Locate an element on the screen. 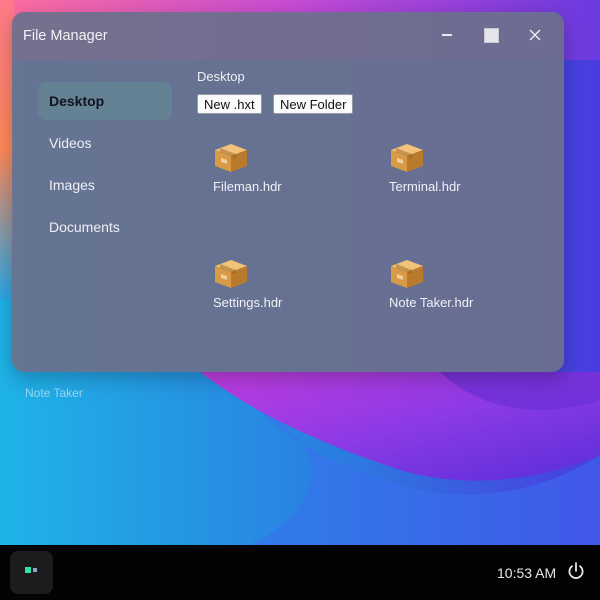 Image resolution: width=600 pixels, height=600 pixels. close-button is located at coordinates (535, 35).